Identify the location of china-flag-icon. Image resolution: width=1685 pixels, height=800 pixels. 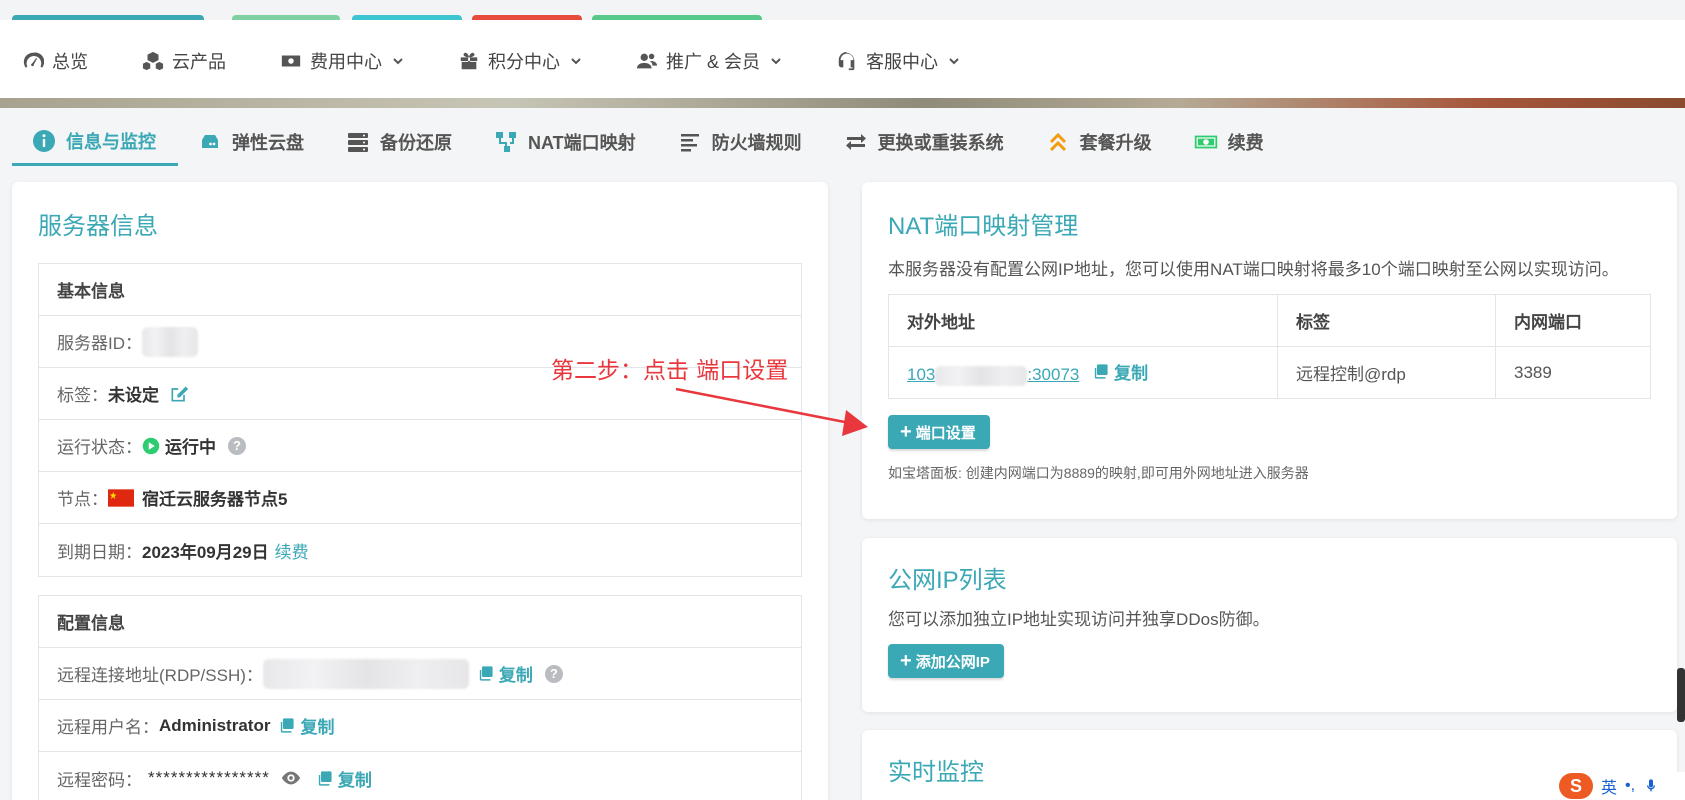
(121, 497).